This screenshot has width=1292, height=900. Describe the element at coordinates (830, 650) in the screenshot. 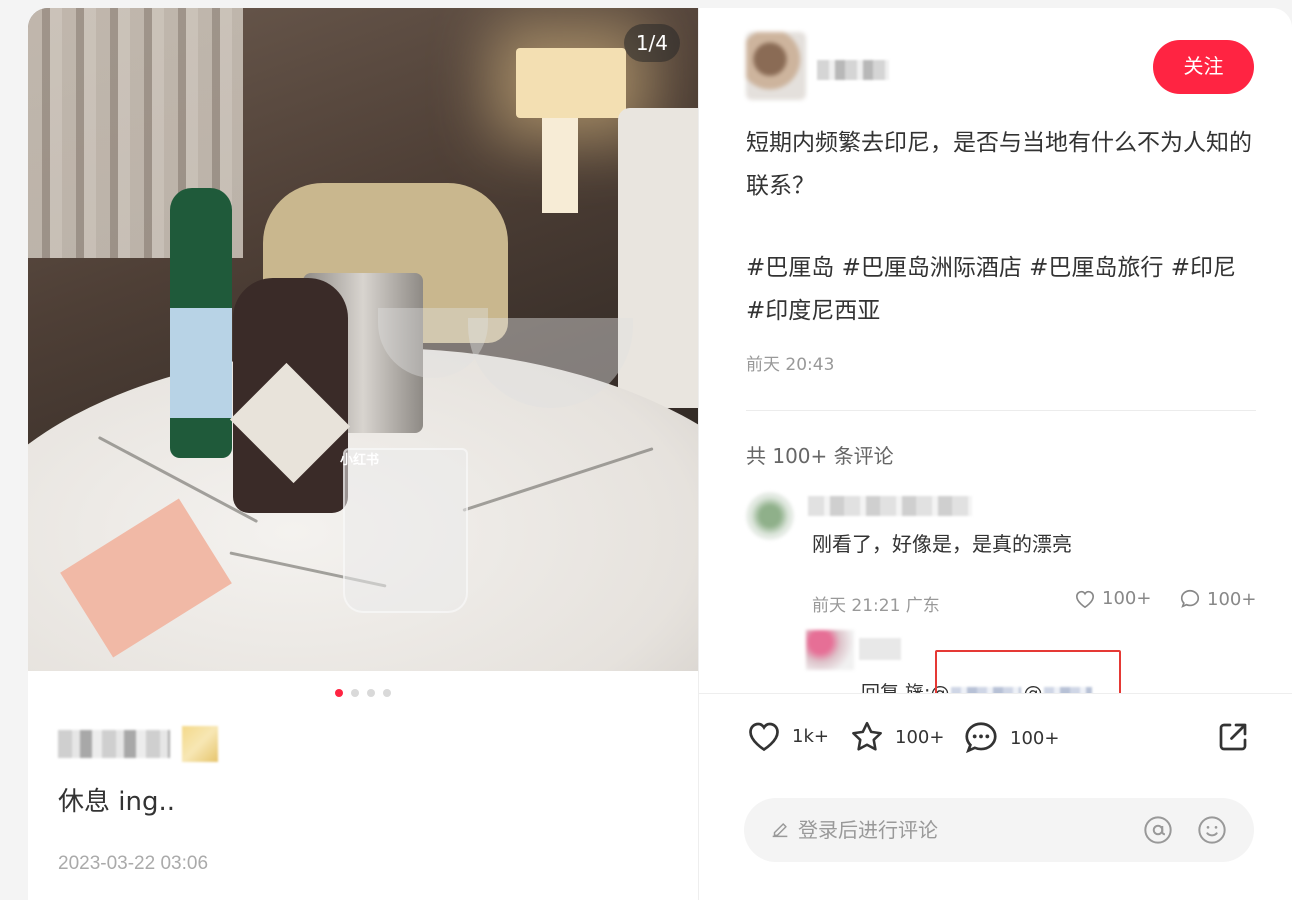

I see `reply-avatar` at that location.